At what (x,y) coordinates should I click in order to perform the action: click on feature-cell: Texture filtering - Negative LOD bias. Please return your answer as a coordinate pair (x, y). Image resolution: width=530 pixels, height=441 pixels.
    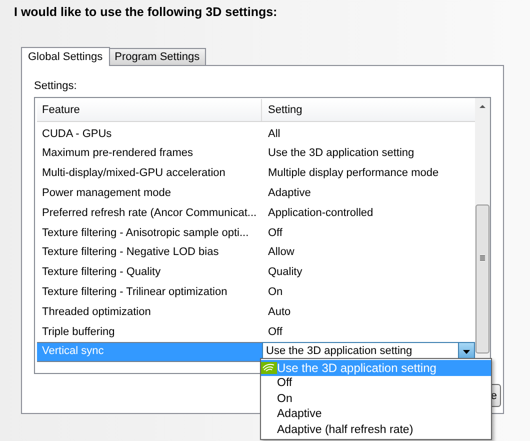
    Looking at the image, I should click on (149, 252).